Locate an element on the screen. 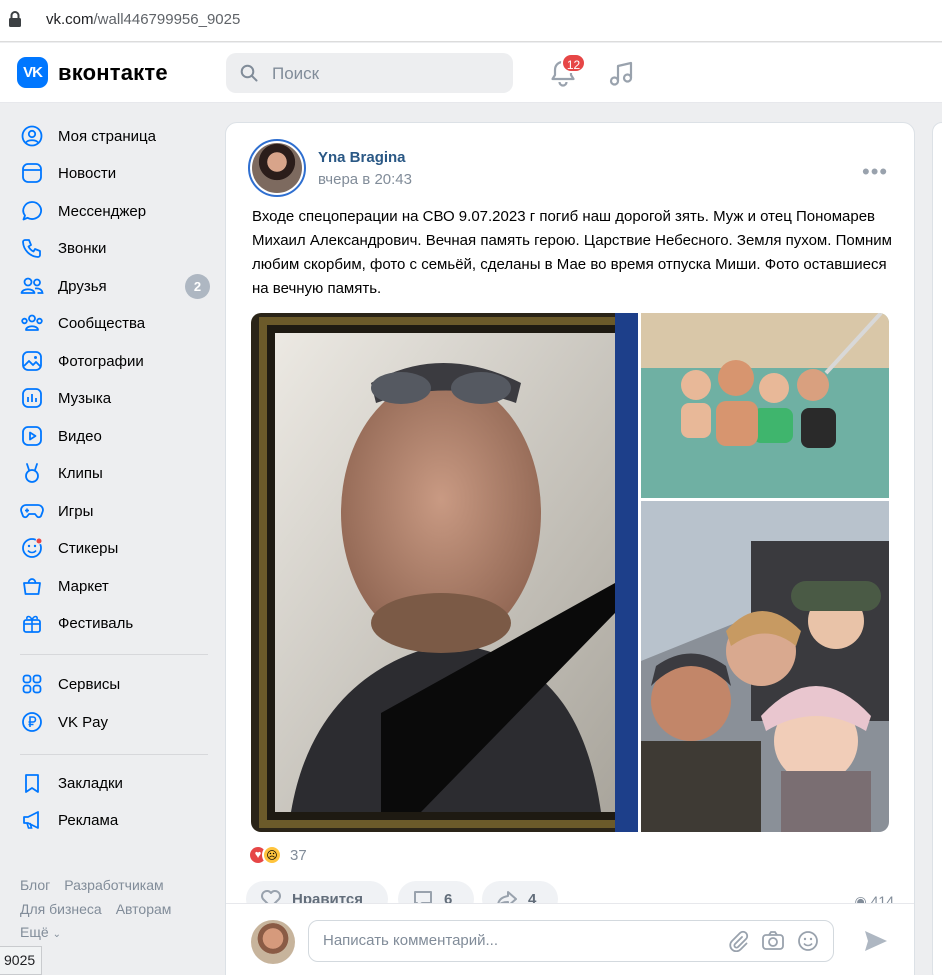 The image size is (942, 975). sidebar-item-my-page: Моя страница is located at coordinates (118, 136).